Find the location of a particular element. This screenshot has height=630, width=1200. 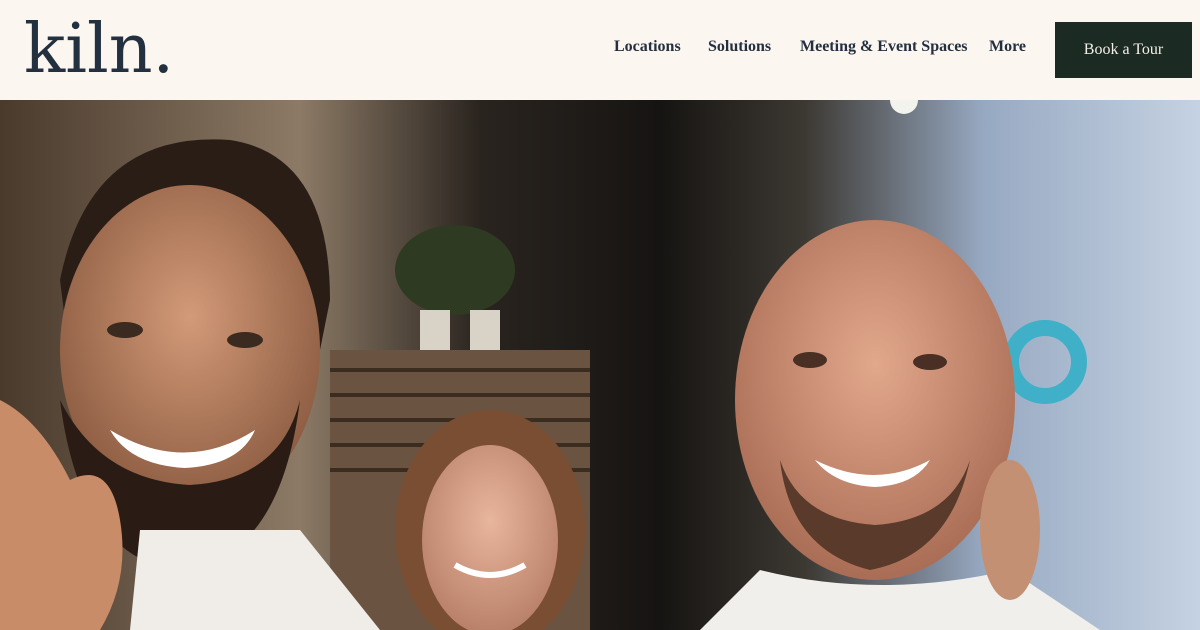

book-a-tour-button: Book a Tour is located at coordinates (1123, 50).